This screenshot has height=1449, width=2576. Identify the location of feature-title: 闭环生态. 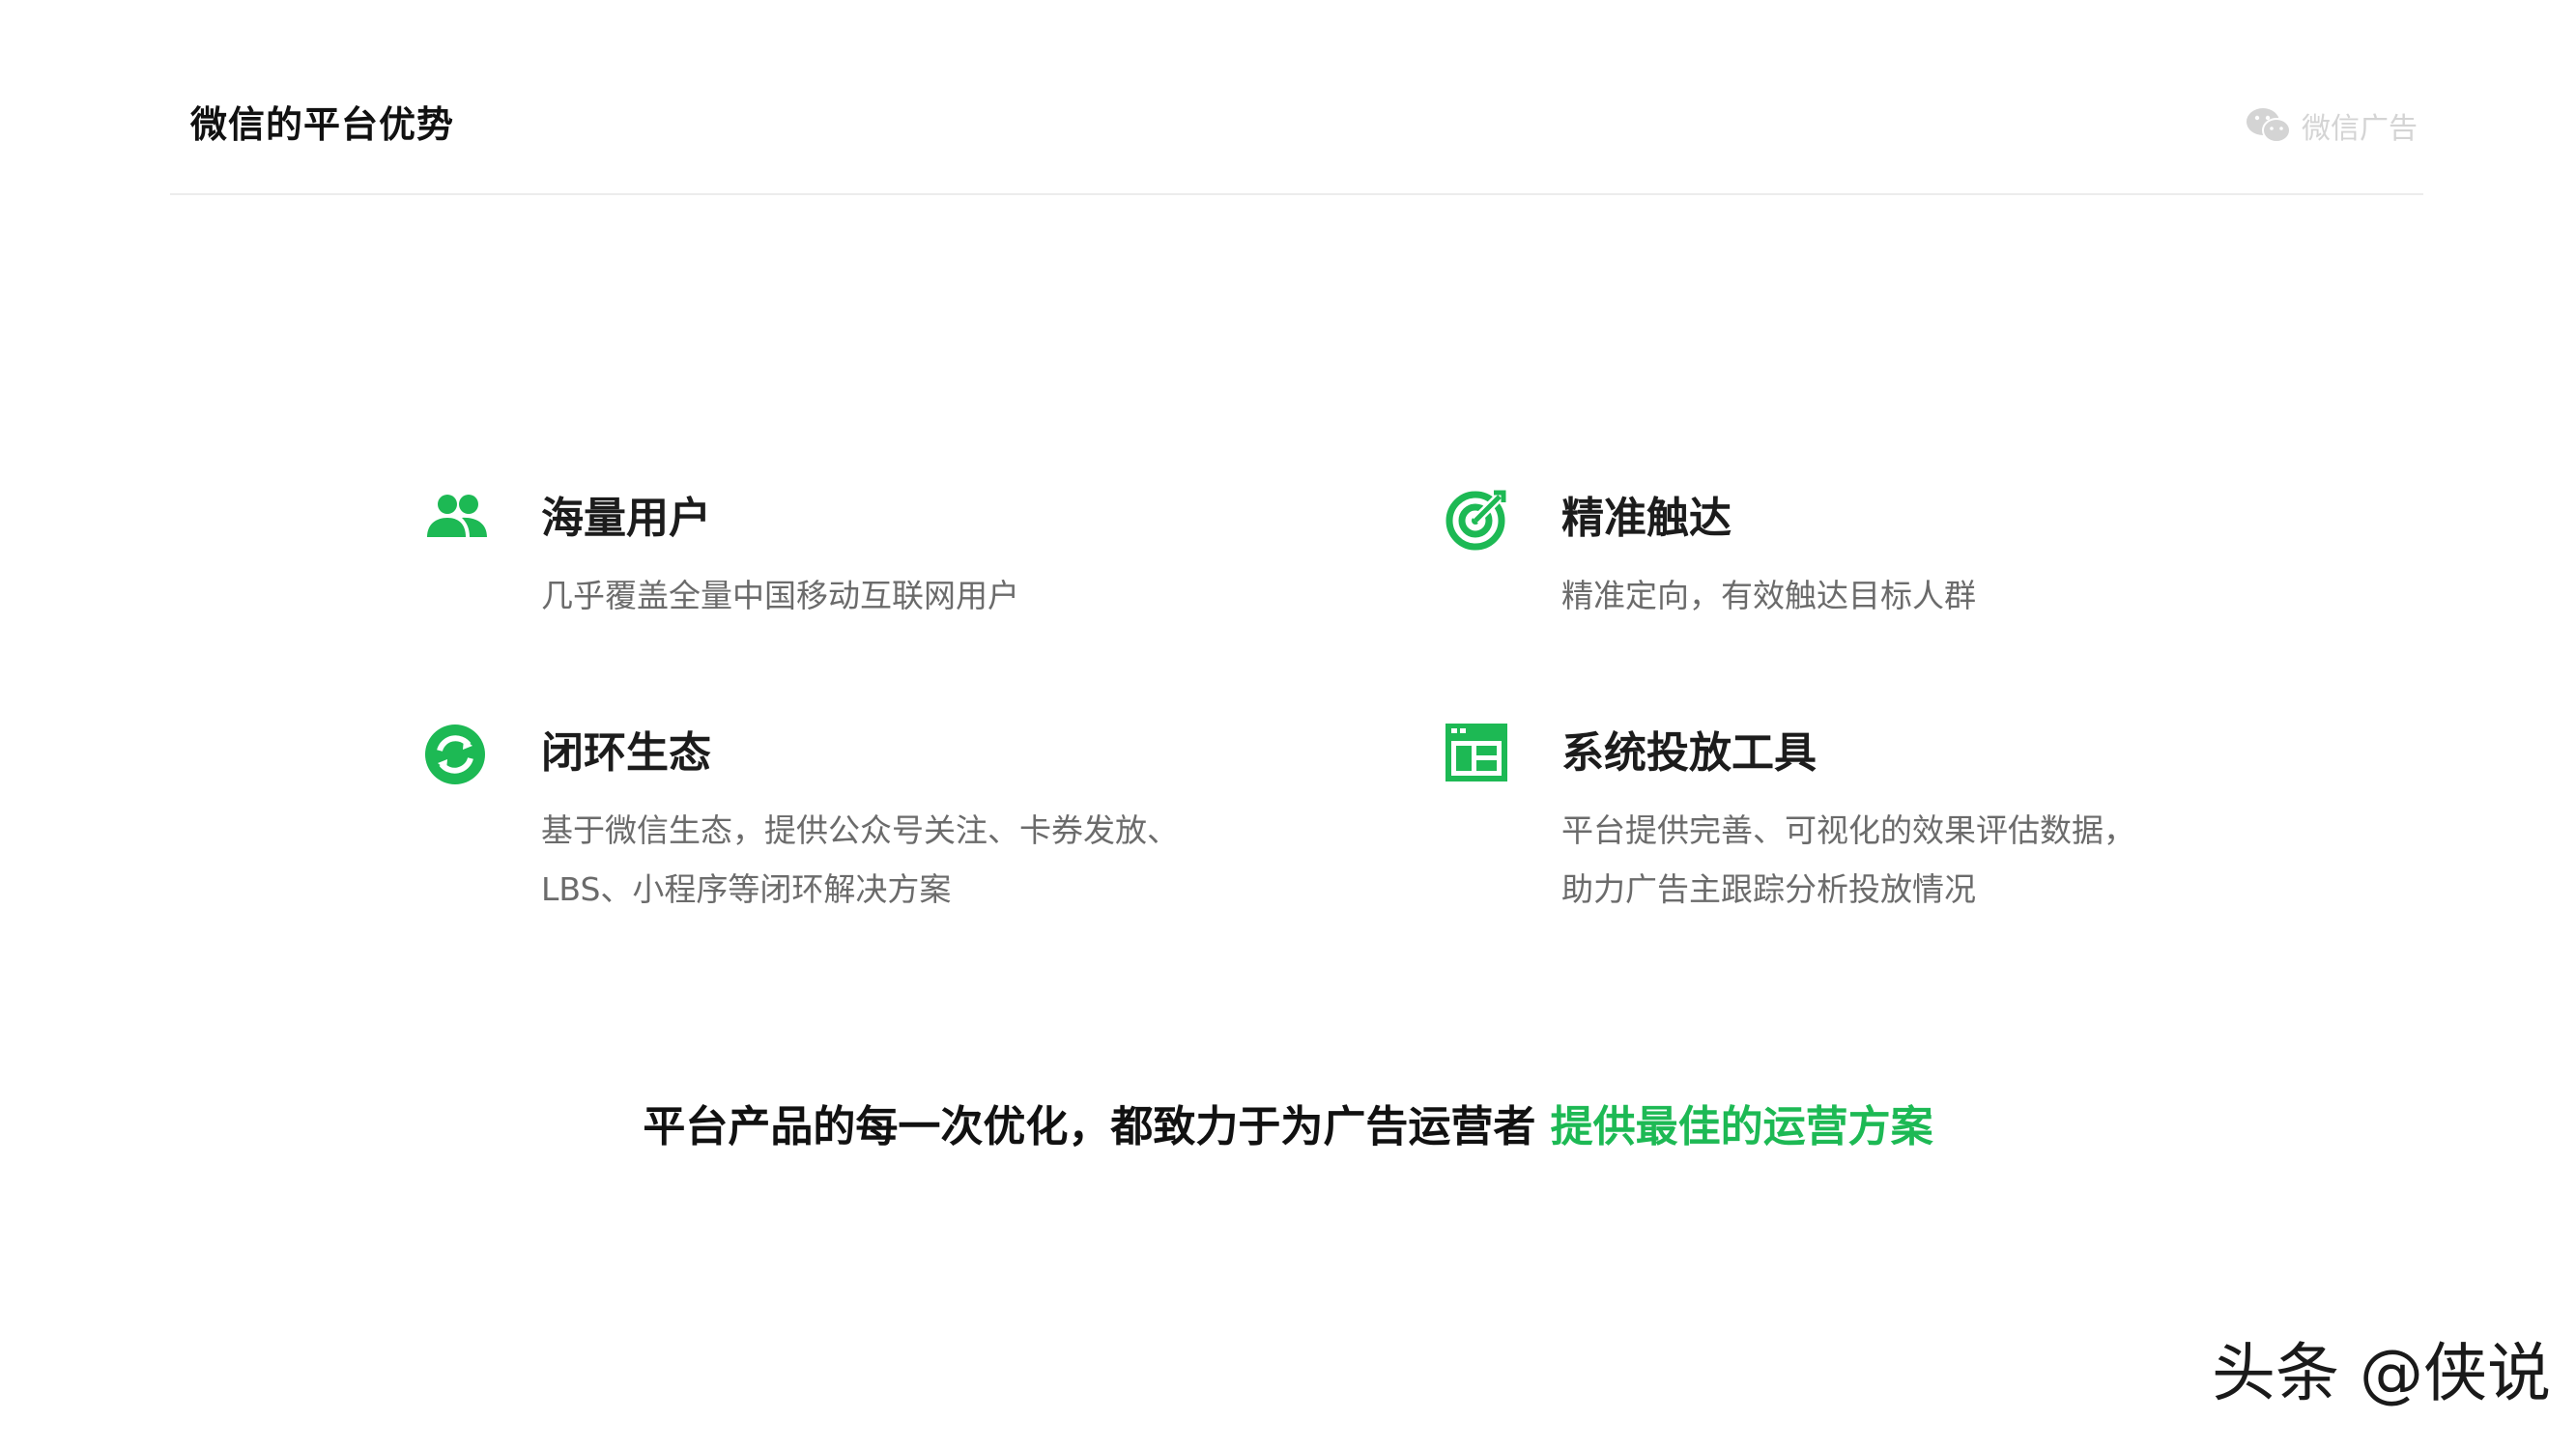
(626, 753).